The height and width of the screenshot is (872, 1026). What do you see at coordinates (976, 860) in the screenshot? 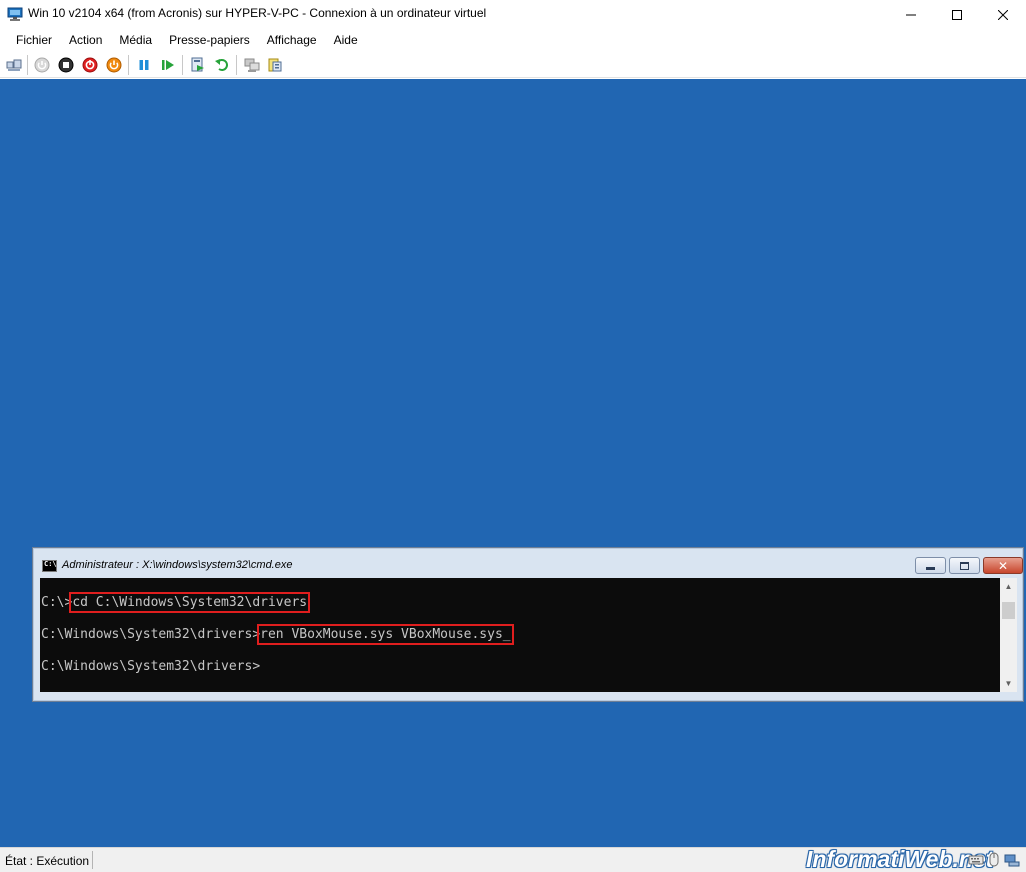
I see `keyboard-icon` at bounding box center [976, 860].